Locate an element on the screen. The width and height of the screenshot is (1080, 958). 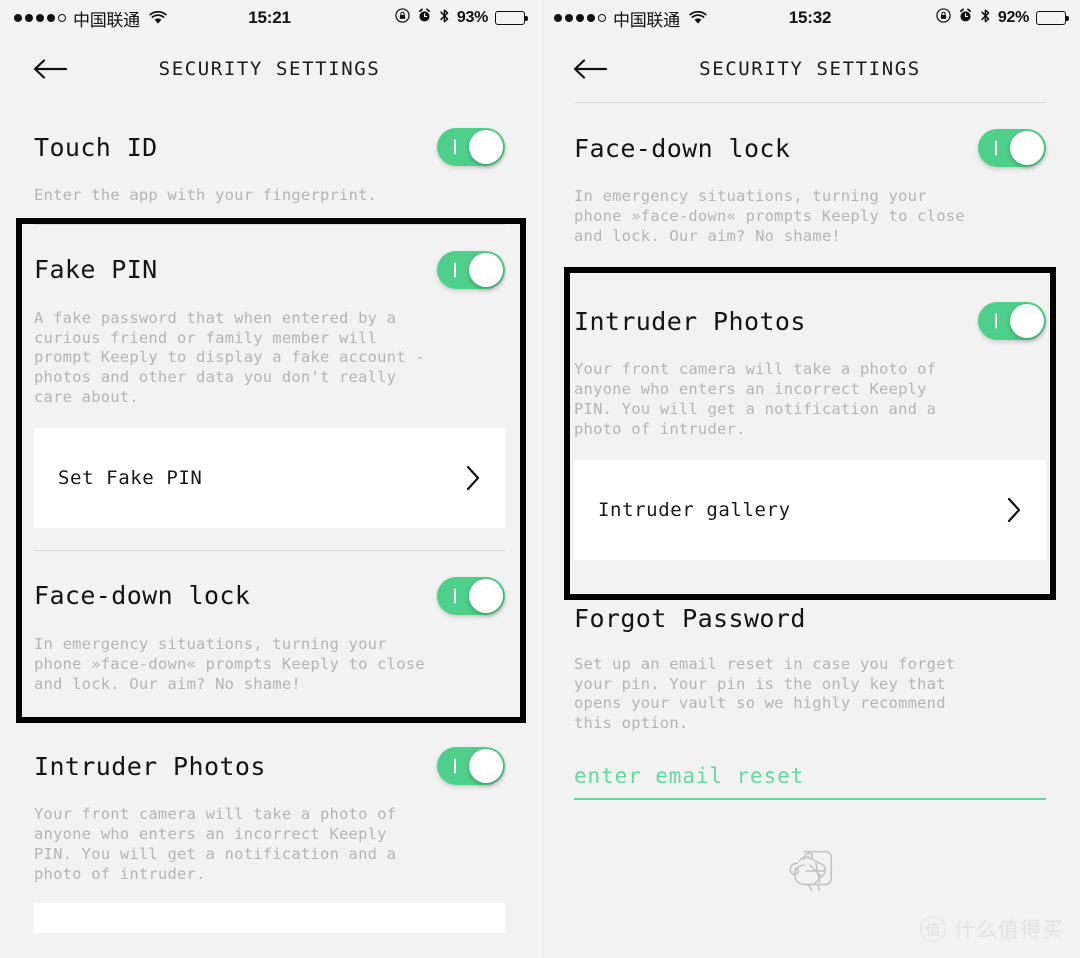
intruder-gallery-label: Intruder gallery is located at coordinates (694, 509).